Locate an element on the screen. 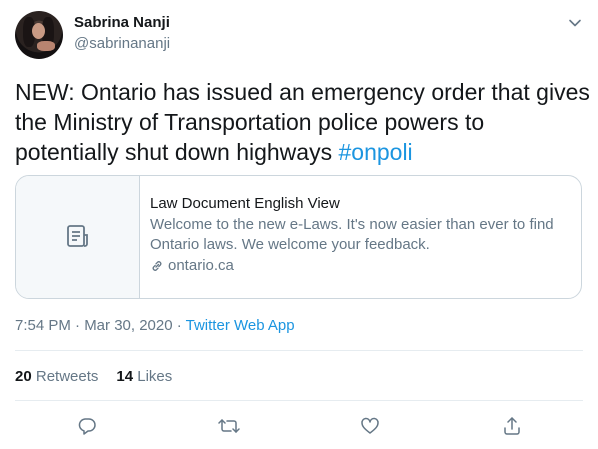 The image size is (598, 449). timestamp: 7:54 PM · Mar 30, 2020 · is located at coordinates (100, 325).